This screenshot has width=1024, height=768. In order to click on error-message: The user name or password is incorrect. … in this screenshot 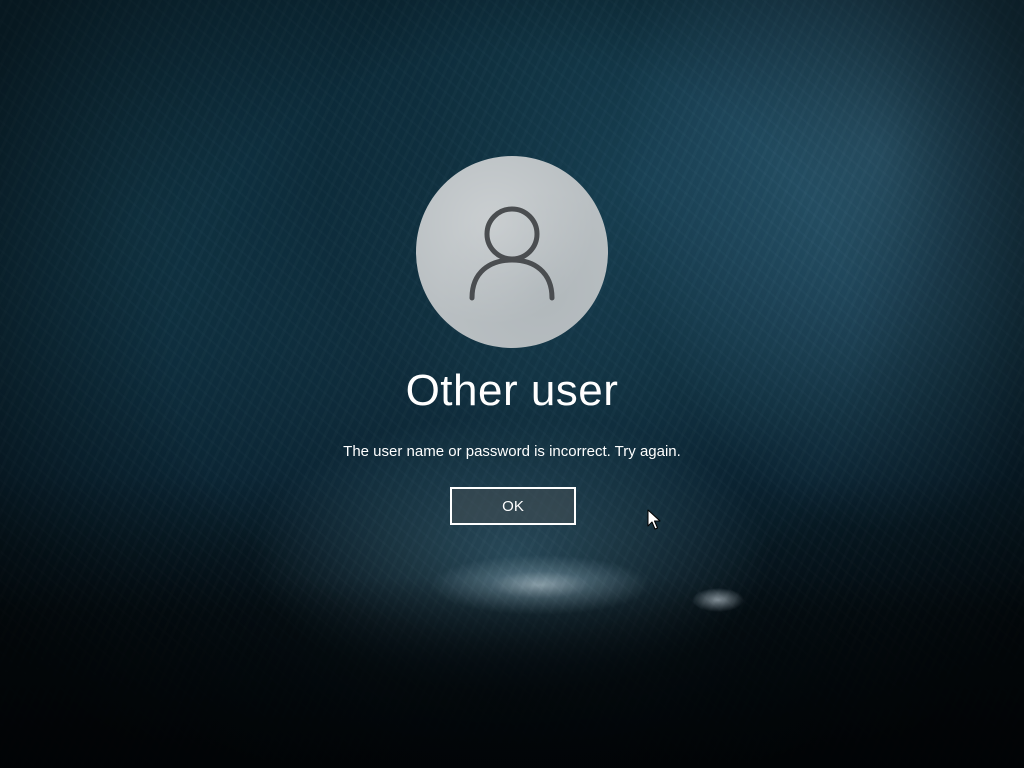, I will do `click(512, 451)`.